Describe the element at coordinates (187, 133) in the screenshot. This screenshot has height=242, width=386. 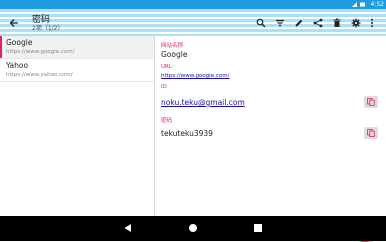
I see `password-value: tekuteku3939` at that location.